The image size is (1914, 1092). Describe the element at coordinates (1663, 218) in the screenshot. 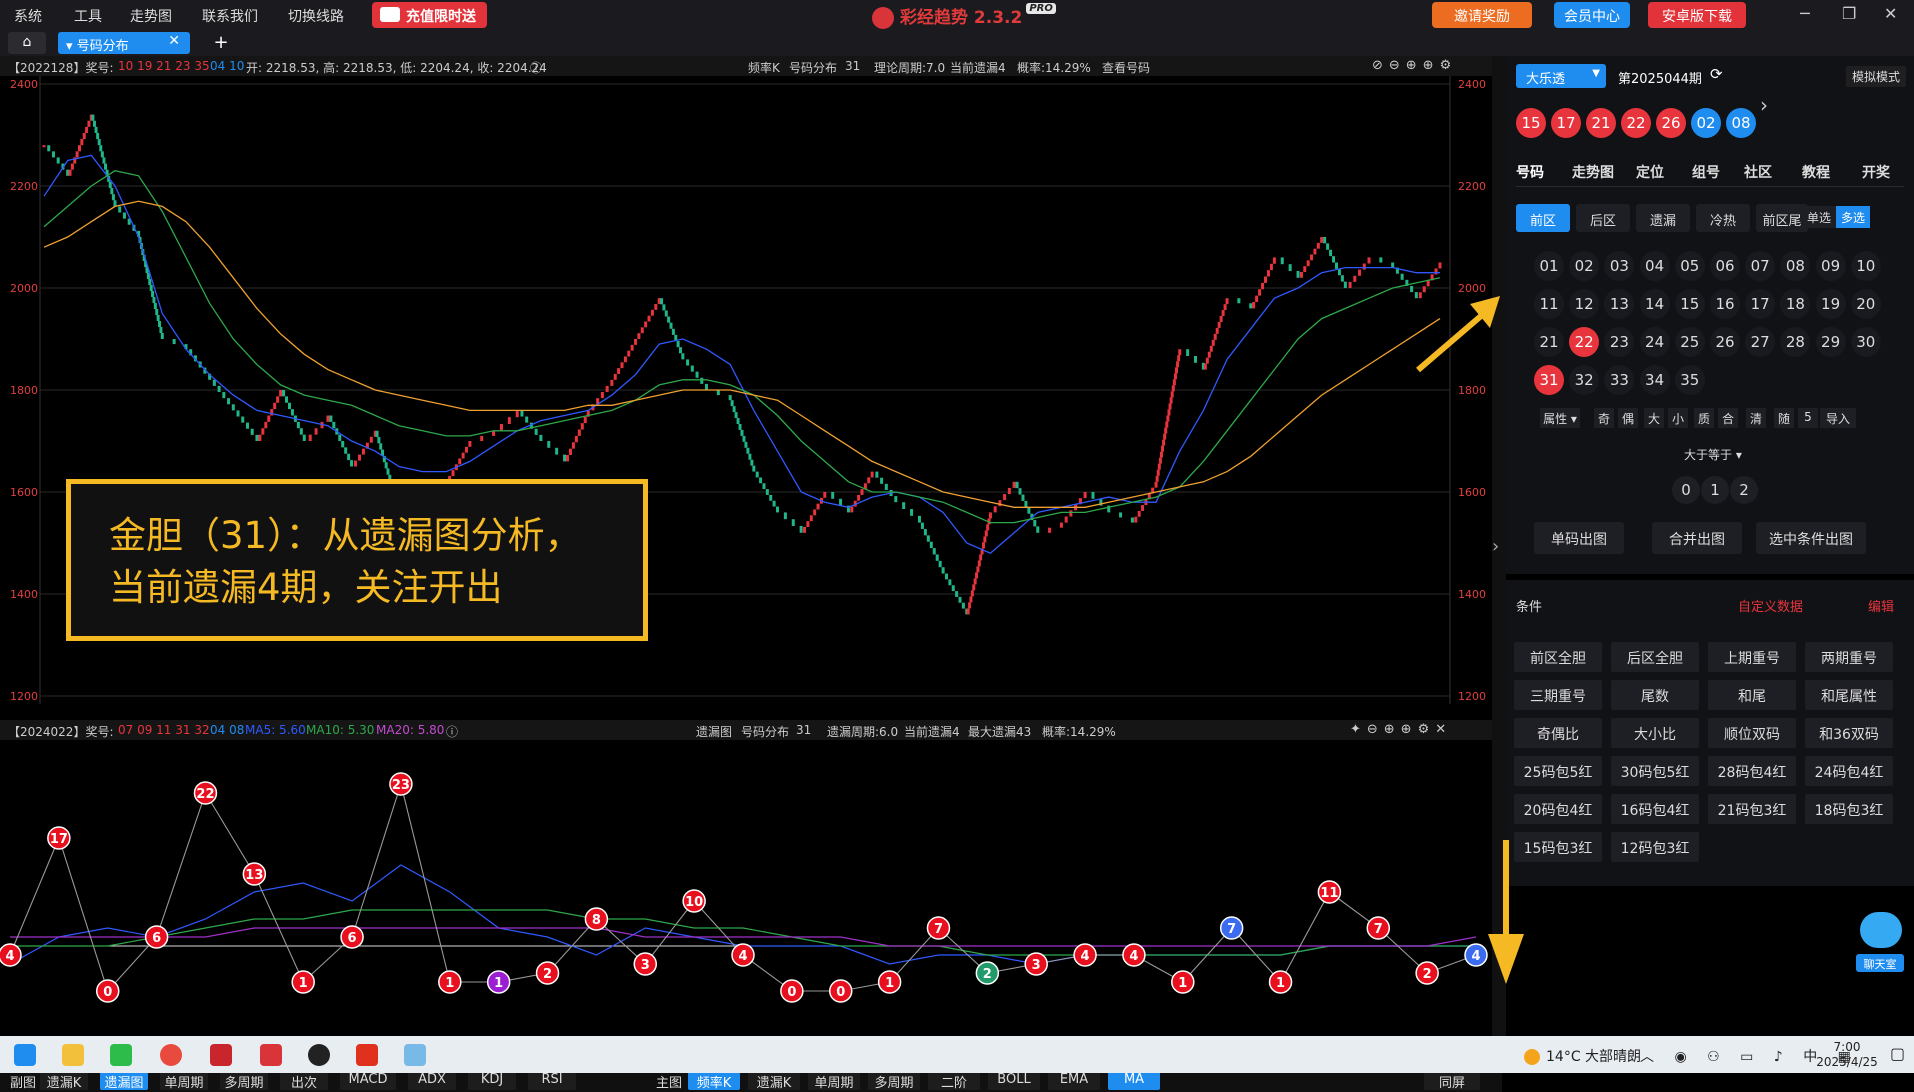

I see `sub-tab-2: 遗漏` at that location.